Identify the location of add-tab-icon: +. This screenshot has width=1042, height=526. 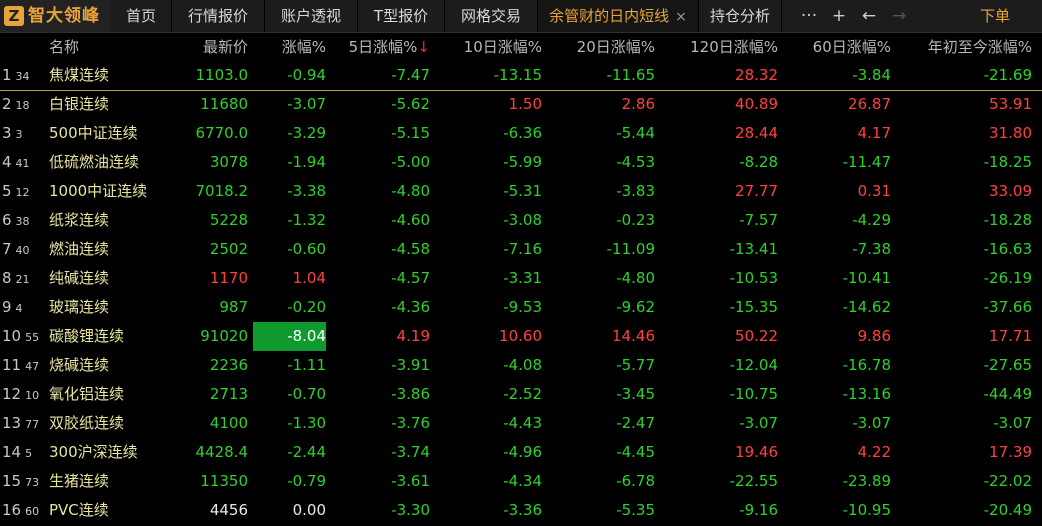
(839, 16).